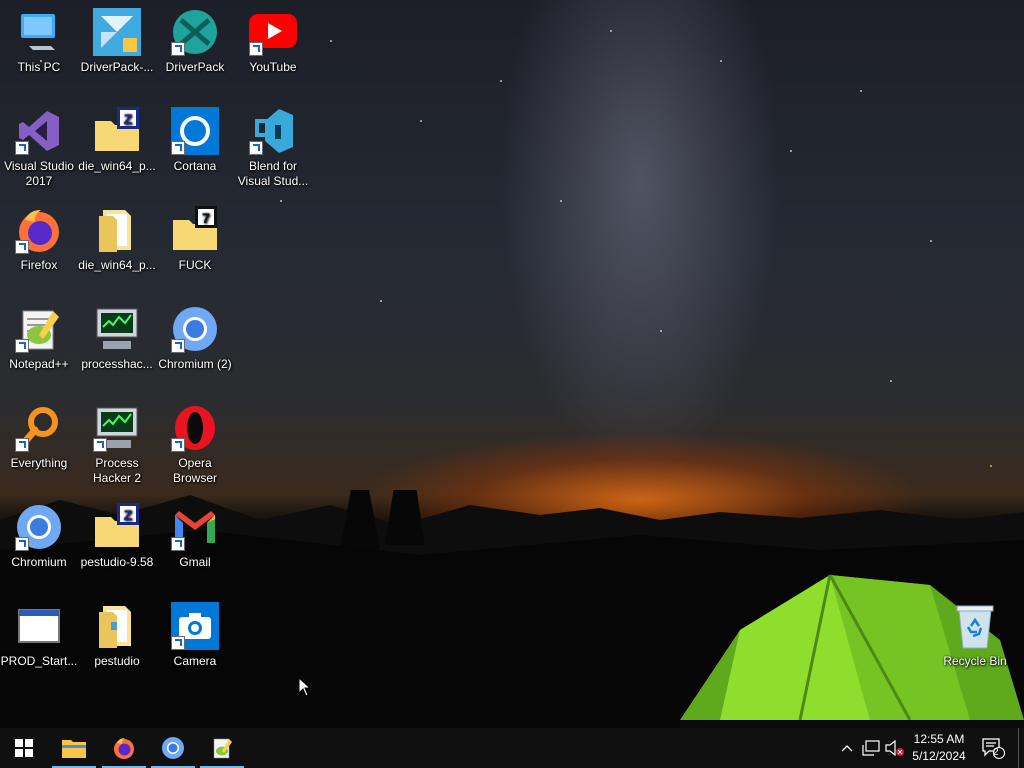 This screenshot has width=1024, height=768. I want to click on desktop-icon-label: pestudio, so click(117, 661).